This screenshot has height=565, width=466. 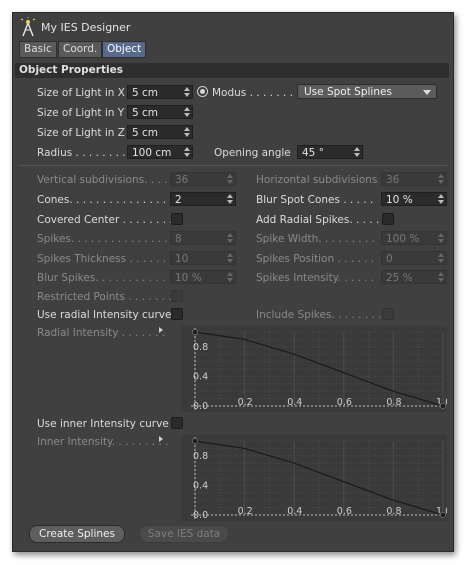 What do you see at coordinates (102, 180) in the screenshot?
I see `vertical-subdivisions-label: Vertical subdivisions. . . .` at bounding box center [102, 180].